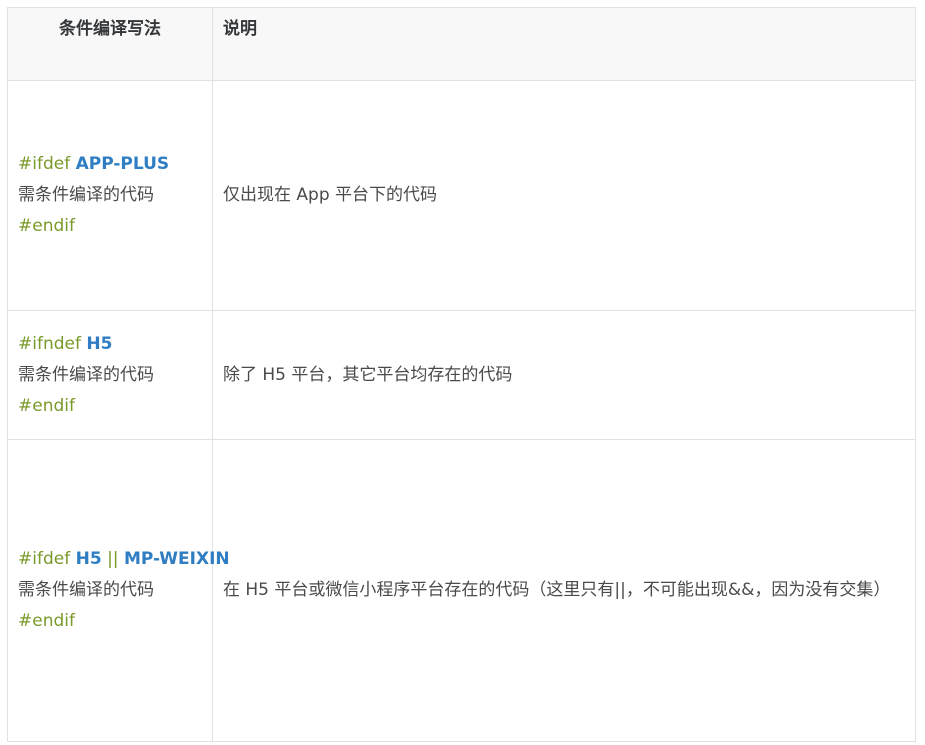  I want to click on header-row: 条件编译写法 说明, so click(461, 44).